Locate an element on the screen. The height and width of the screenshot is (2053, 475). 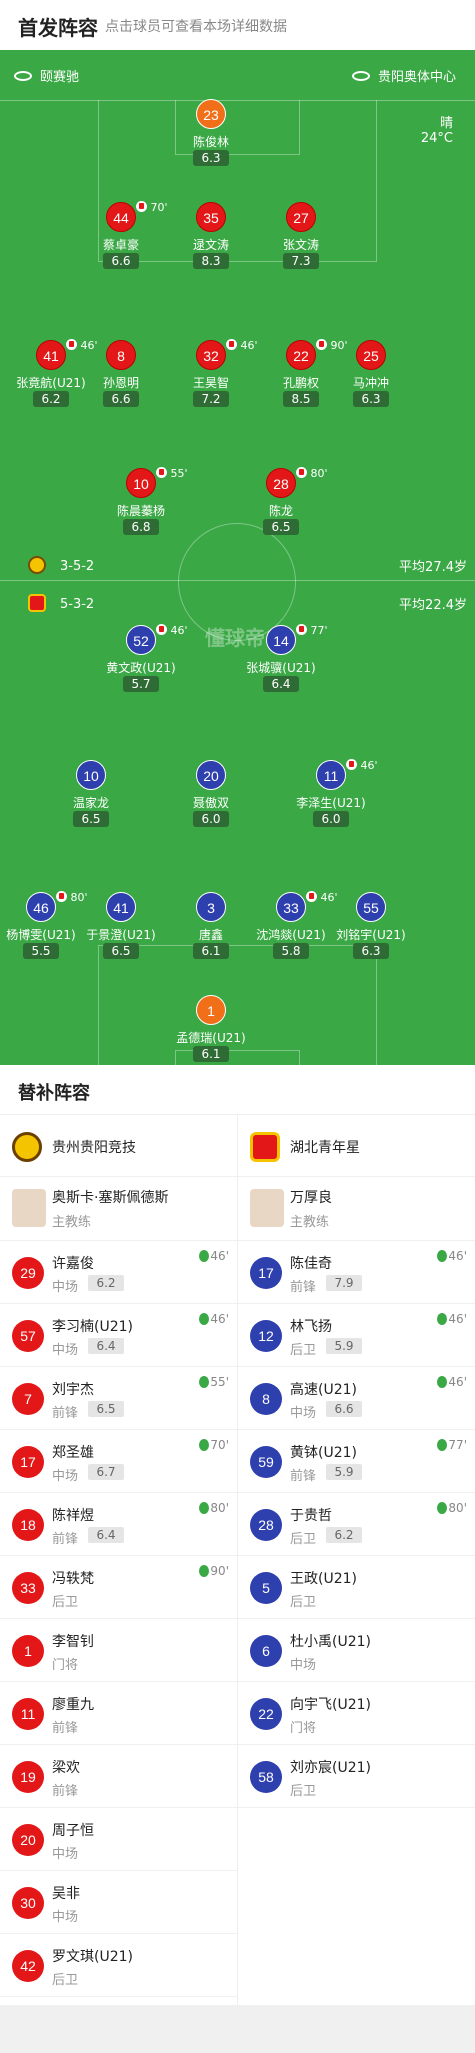
sub-indicator: 46' is located at coordinates (362, 765).